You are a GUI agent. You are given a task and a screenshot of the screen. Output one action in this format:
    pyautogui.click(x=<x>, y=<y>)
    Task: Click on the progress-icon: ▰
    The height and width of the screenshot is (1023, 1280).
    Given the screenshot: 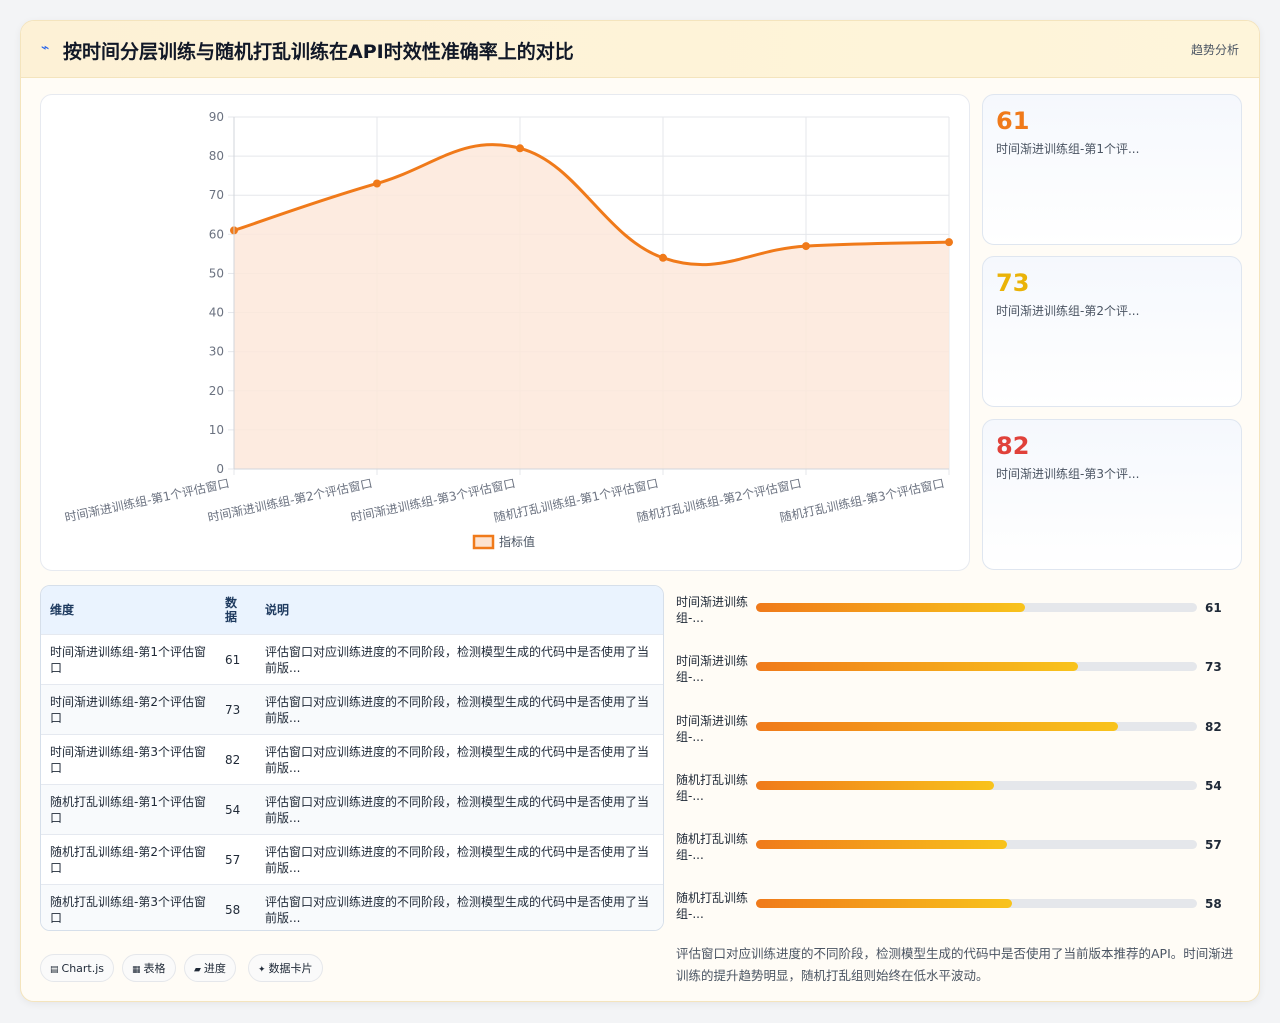 What is the action you would take?
    pyautogui.click(x=197, y=970)
    